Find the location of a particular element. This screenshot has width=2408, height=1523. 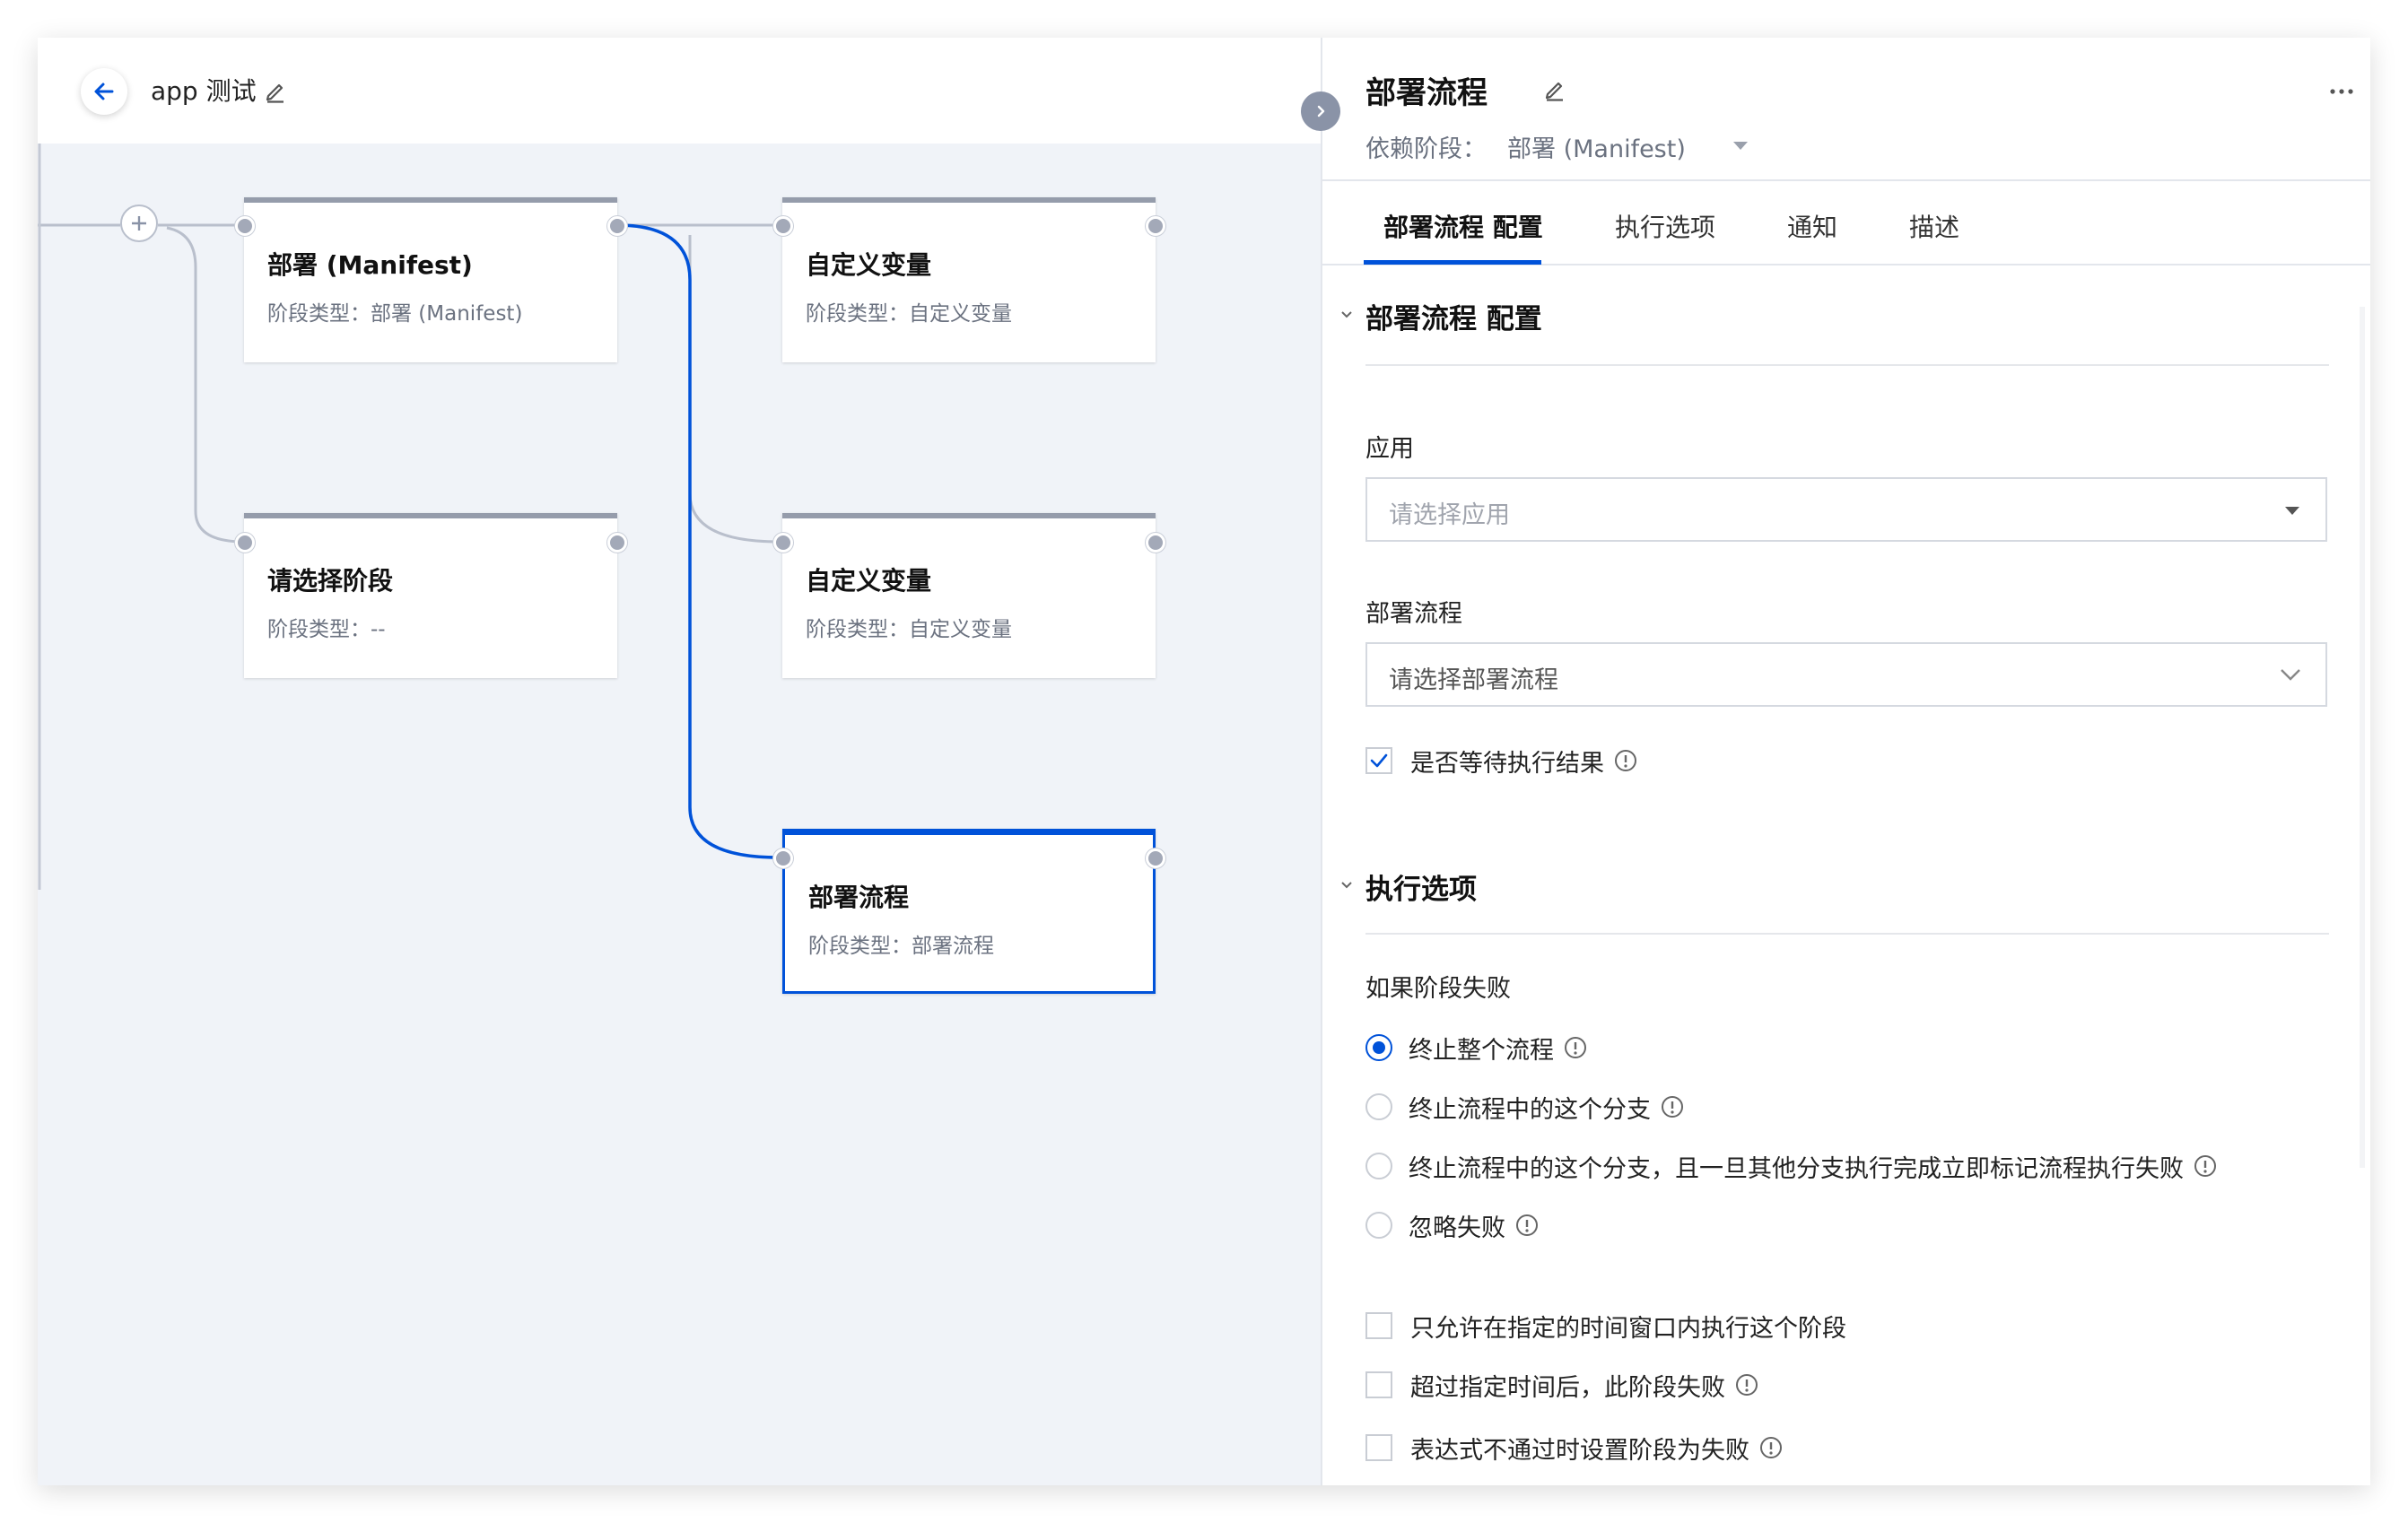

stage-title: 请选择阶段 is located at coordinates (330, 581).